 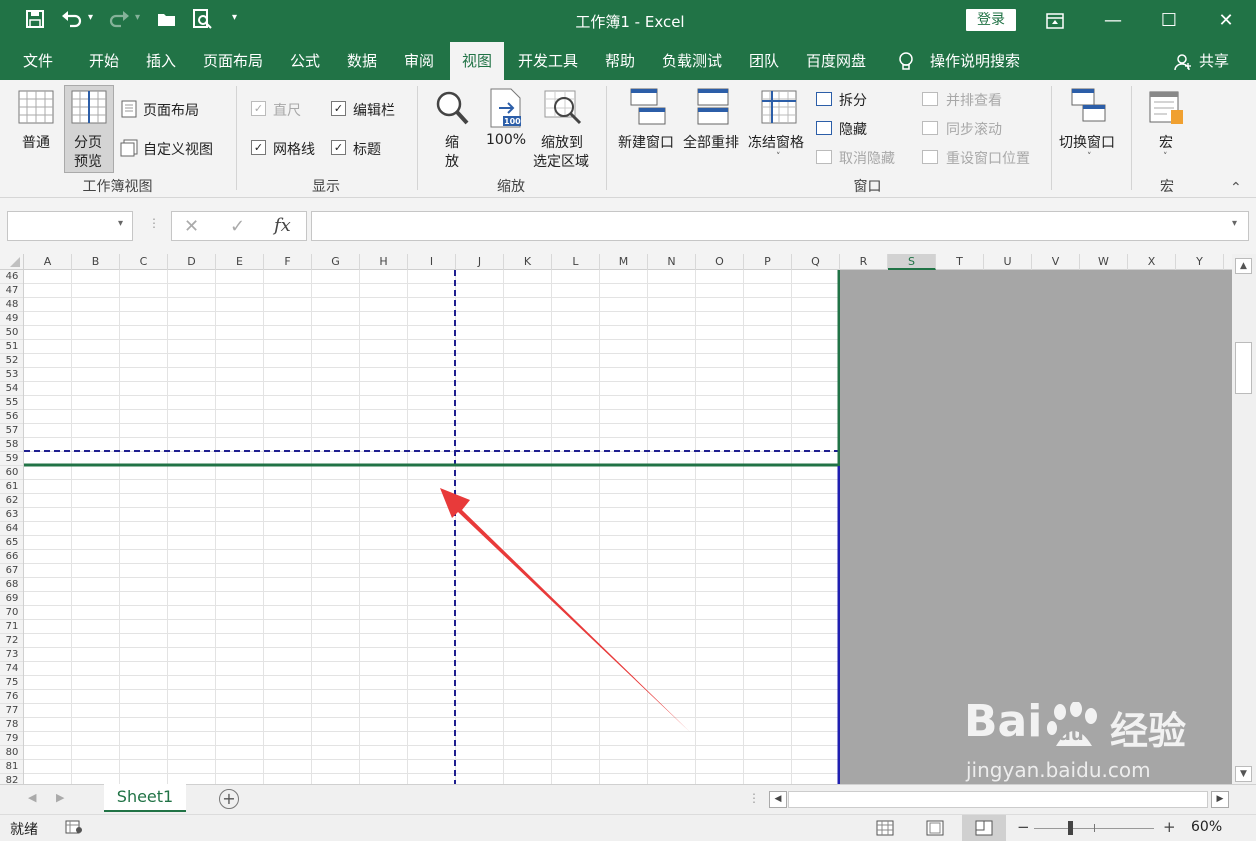 I want to click on confirm-entry-icon: ✓, so click(x=238, y=226).